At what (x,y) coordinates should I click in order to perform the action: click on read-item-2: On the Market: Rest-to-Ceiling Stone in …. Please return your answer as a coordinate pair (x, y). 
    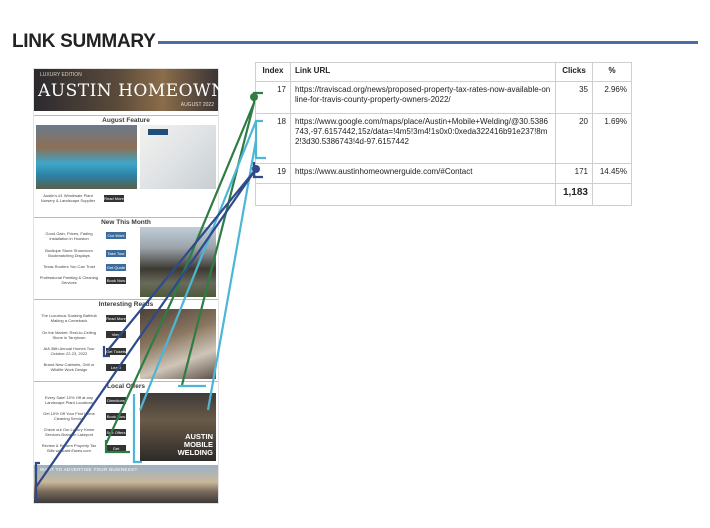
    Looking at the image, I should click on (69, 335).